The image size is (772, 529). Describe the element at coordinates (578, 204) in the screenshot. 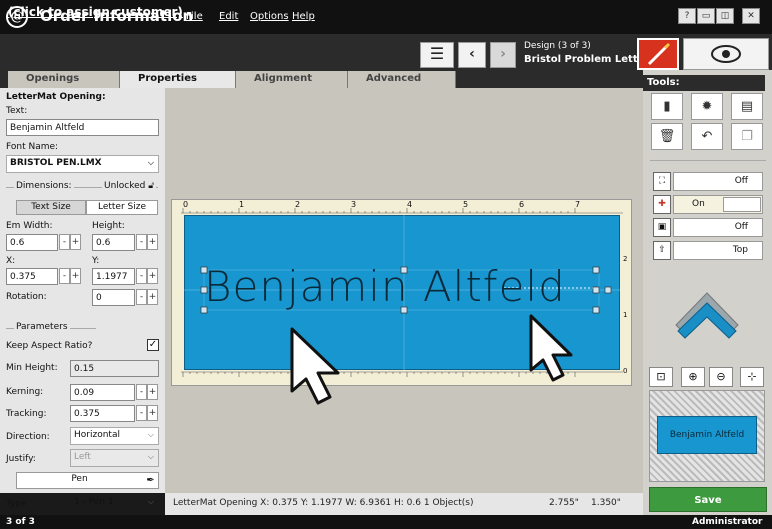

I see `ruler-label: 7` at that location.